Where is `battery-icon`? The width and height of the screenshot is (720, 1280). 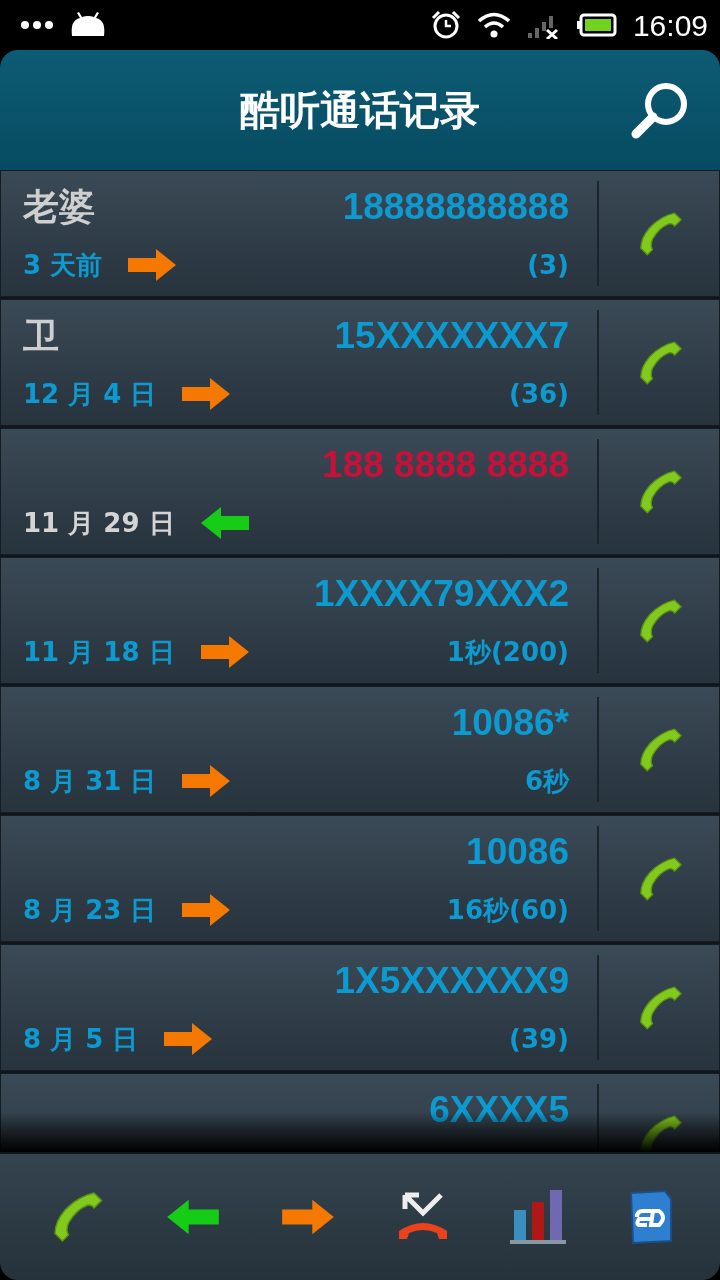 battery-icon is located at coordinates (596, 25).